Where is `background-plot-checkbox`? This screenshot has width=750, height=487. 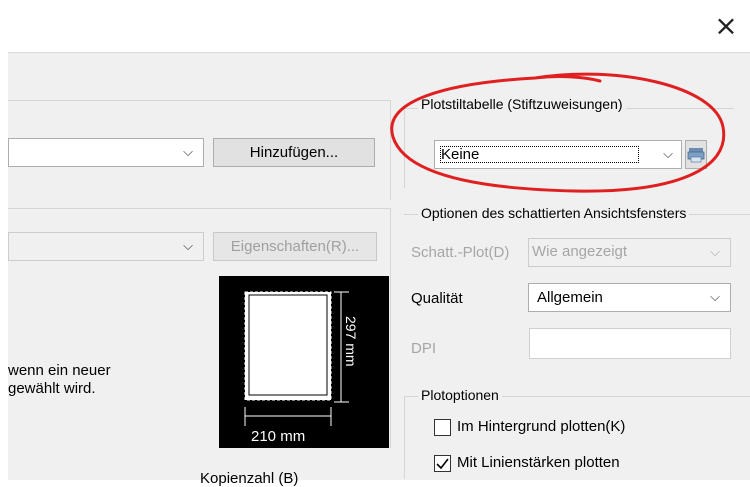
background-plot-checkbox is located at coordinates (442, 427).